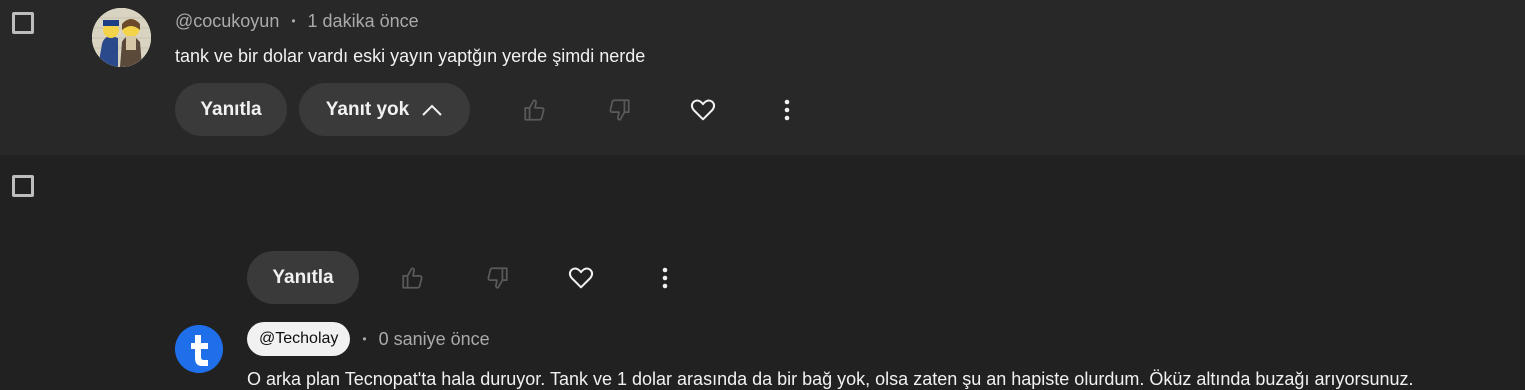 Image resolution: width=1525 pixels, height=390 pixels. I want to click on comment-meta: @cocukoyun • 1 dakika önce, so click(297, 21).